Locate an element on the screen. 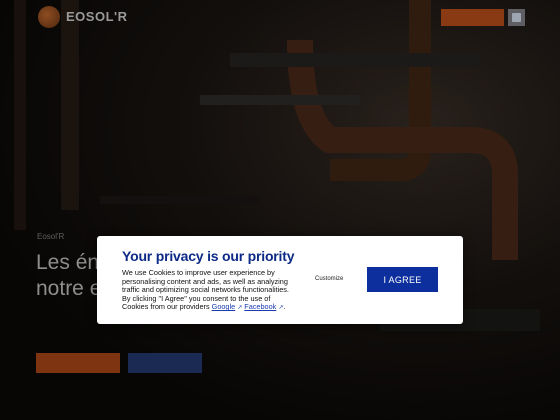 This screenshot has width=560, height=420. modal-title: Your privacy is our priority is located at coordinates (208, 256).